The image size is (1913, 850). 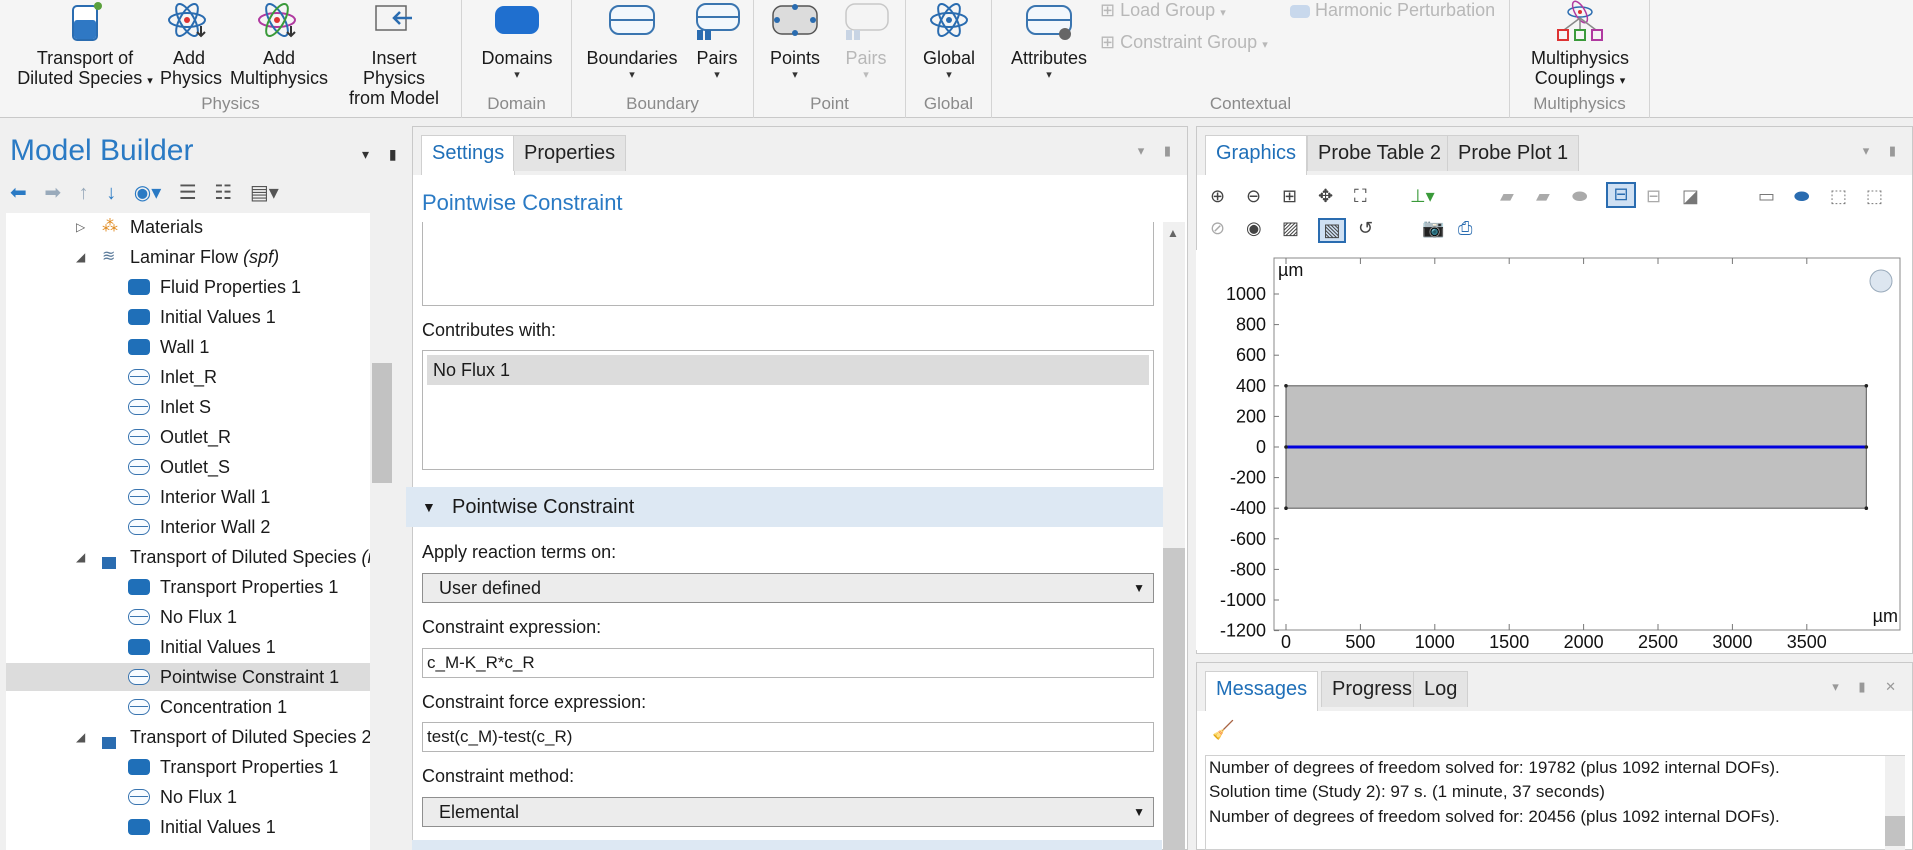 What do you see at coordinates (1254, 228) in the screenshot?
I see `show-objects-icon: ◉` at bounding box center [1254, 228].